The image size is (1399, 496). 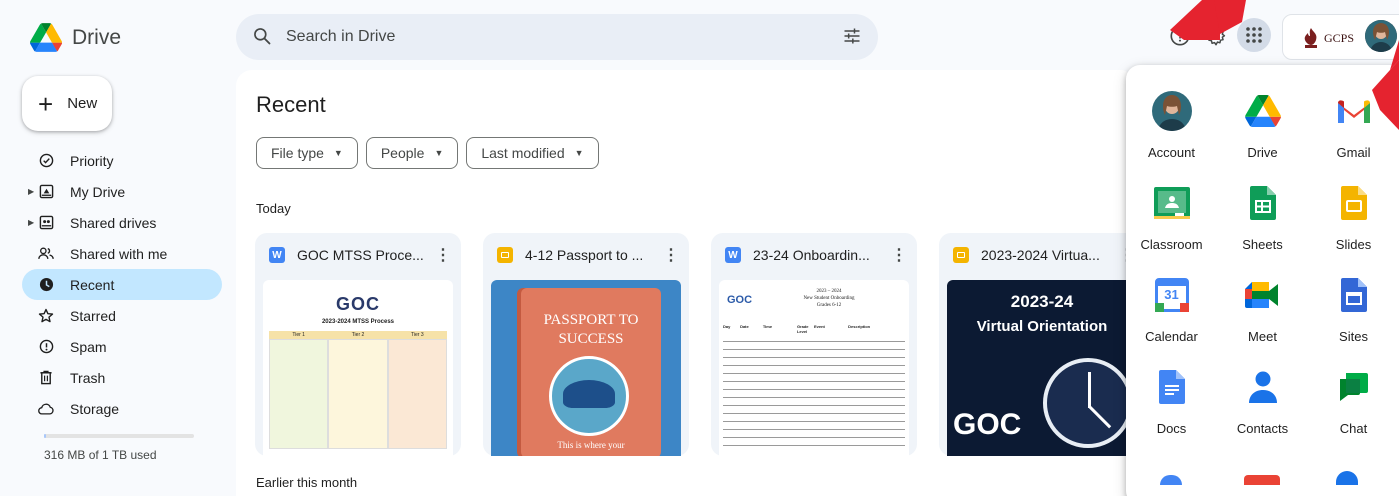 I want to click on org-label: GCPS, so click(x=1339, y=37).